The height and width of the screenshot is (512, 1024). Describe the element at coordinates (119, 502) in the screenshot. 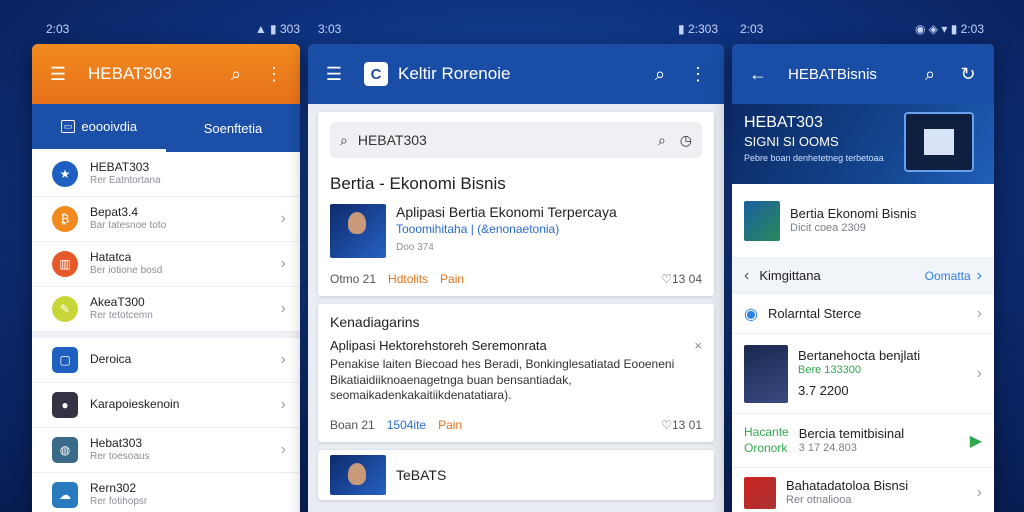

I see `item-subtitle: Rer fotihopsr` at that location.